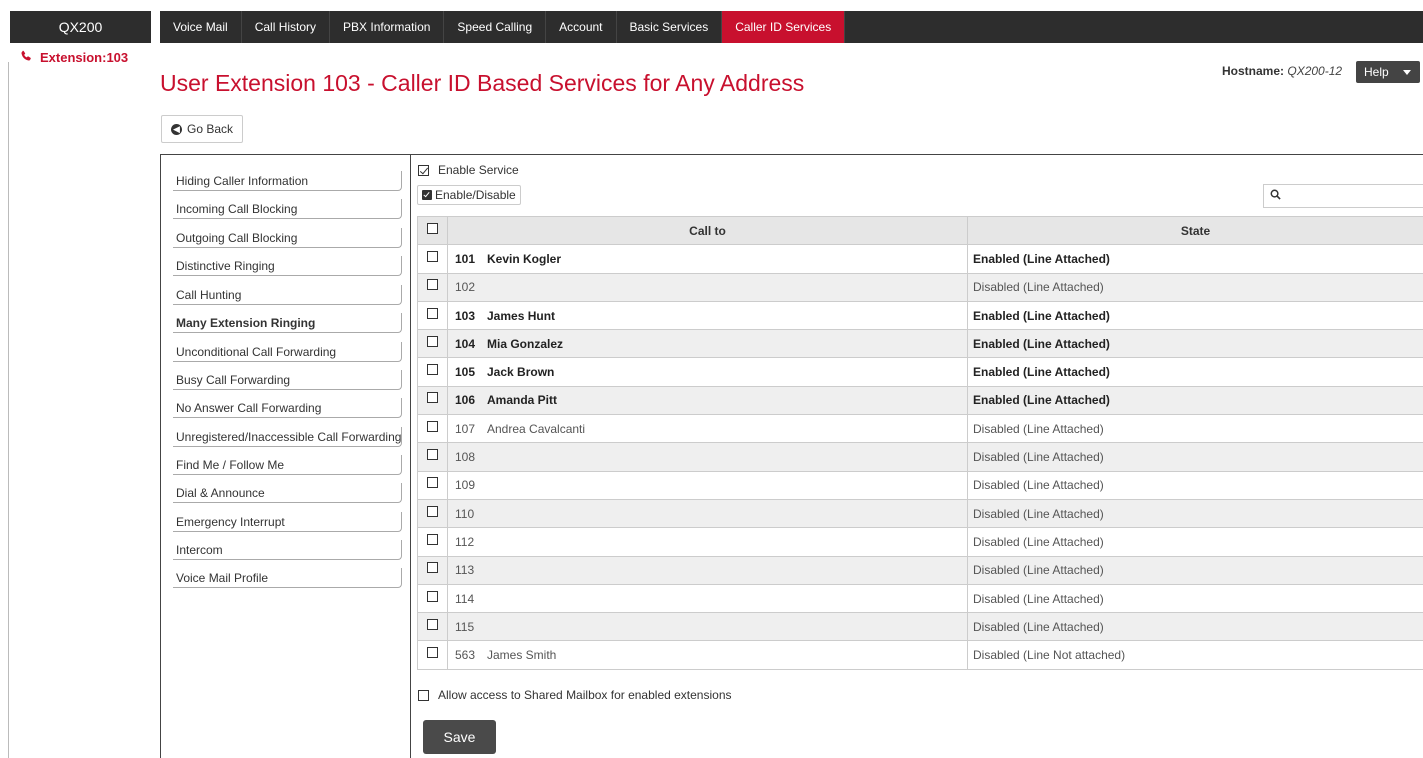 This screenshot has height=758, width=1423. I want to click on table-row: 105 Jack Brown Enabled (Line Attached), so click(920, 372).